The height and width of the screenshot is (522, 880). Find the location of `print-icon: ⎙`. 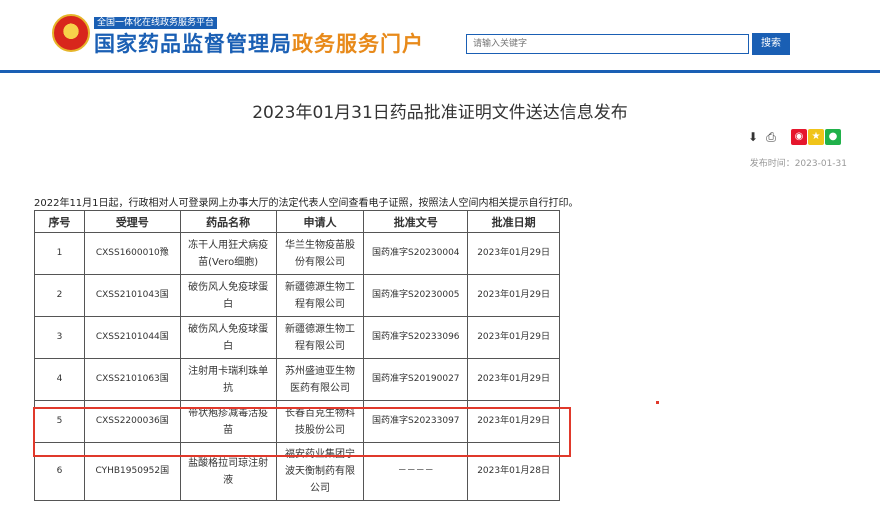

print-icon: ⎙ is located at coordinates (771, 137).